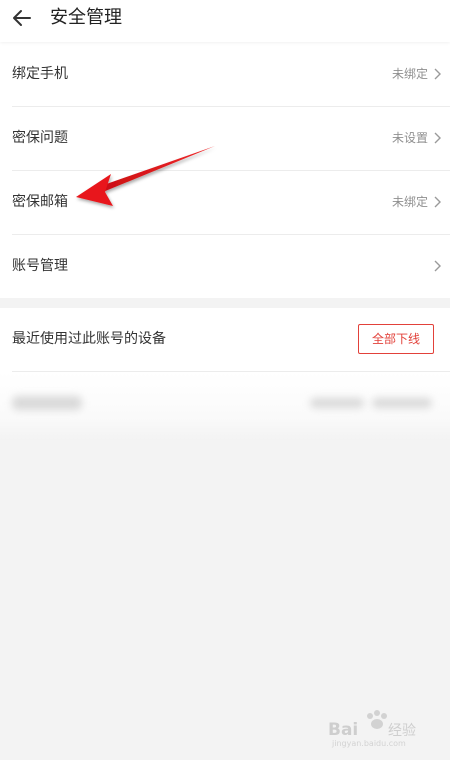 The image size is (450, 760). Describe the element at coordinates (40, 202) in the screenshot. I see `list-item-label: 密保邮箱` at that location.